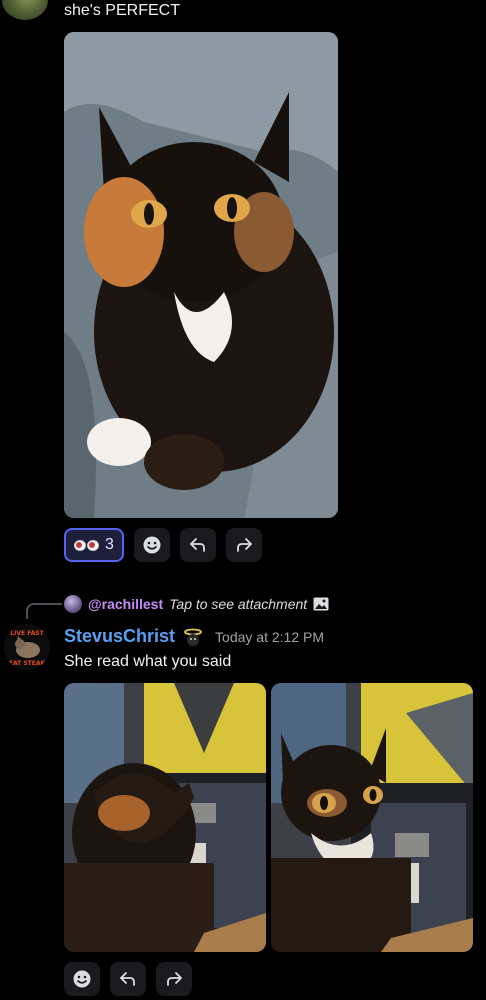 This screenshot has height=1000, width=486. I want to click on reaction-bar: 3, so click(163, 545).